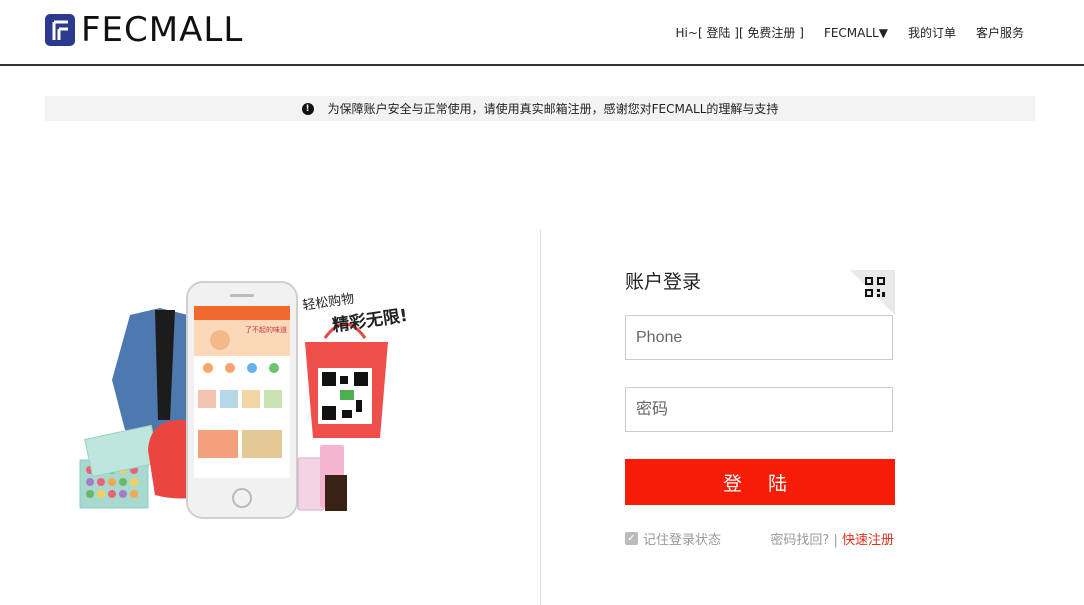  I want to click on top-nav: Hi~ [ 登陆 ] [ 免费注册 ] FECMALL▼ 我的订单 客户服务, so click(850, 32).